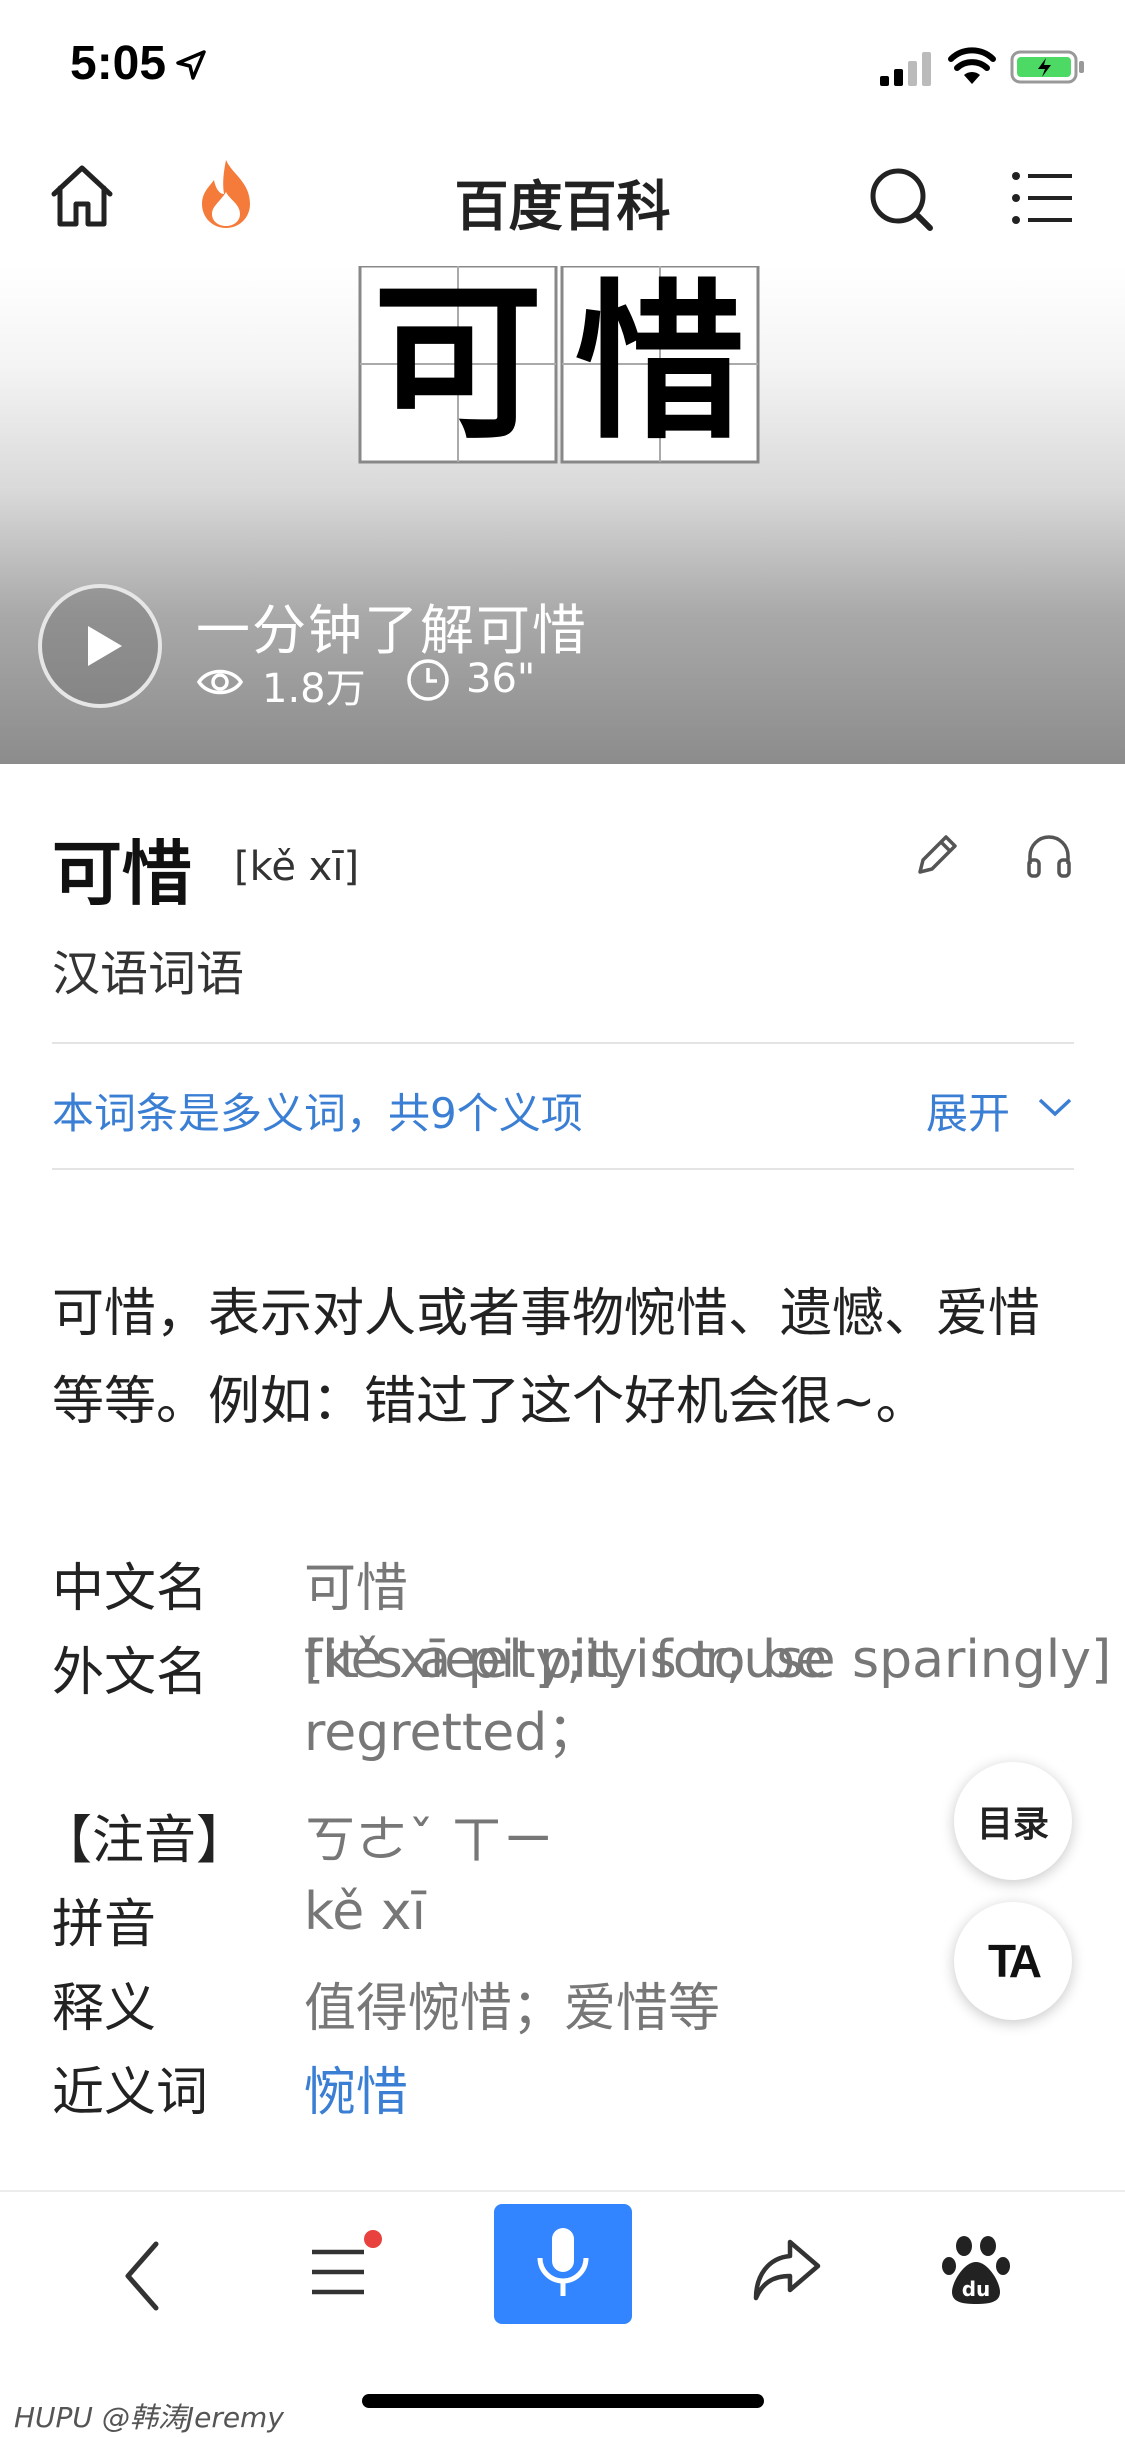 The height and width of the screenshot is (2438, 1125). I want to click on top-nav-bar: 百度百科, so click(562, 199).